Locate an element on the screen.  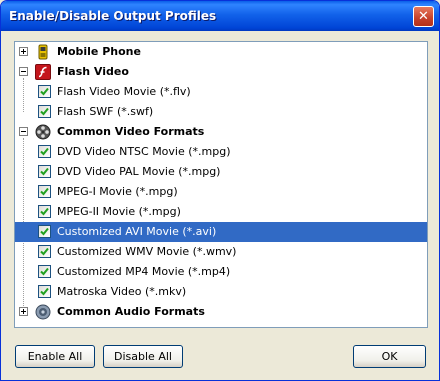
tree-item: Flash Video Movie (*.flv) is located at coordinates (221, 92).